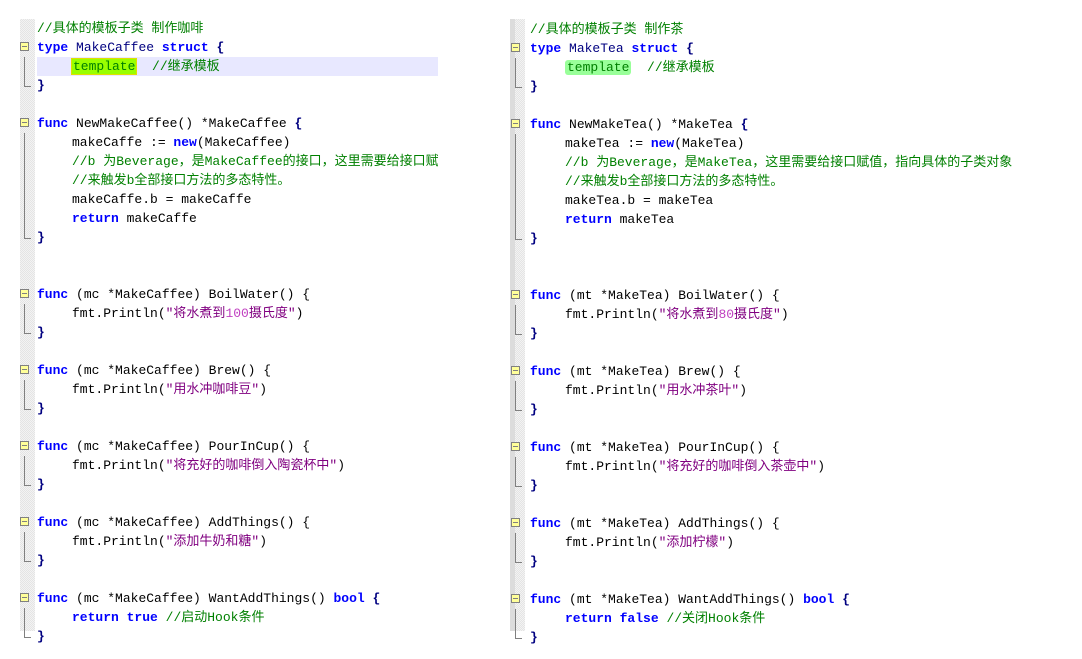  I want to click on func-signature: NewMakeTea() *MakeTea, so click(651, 124).